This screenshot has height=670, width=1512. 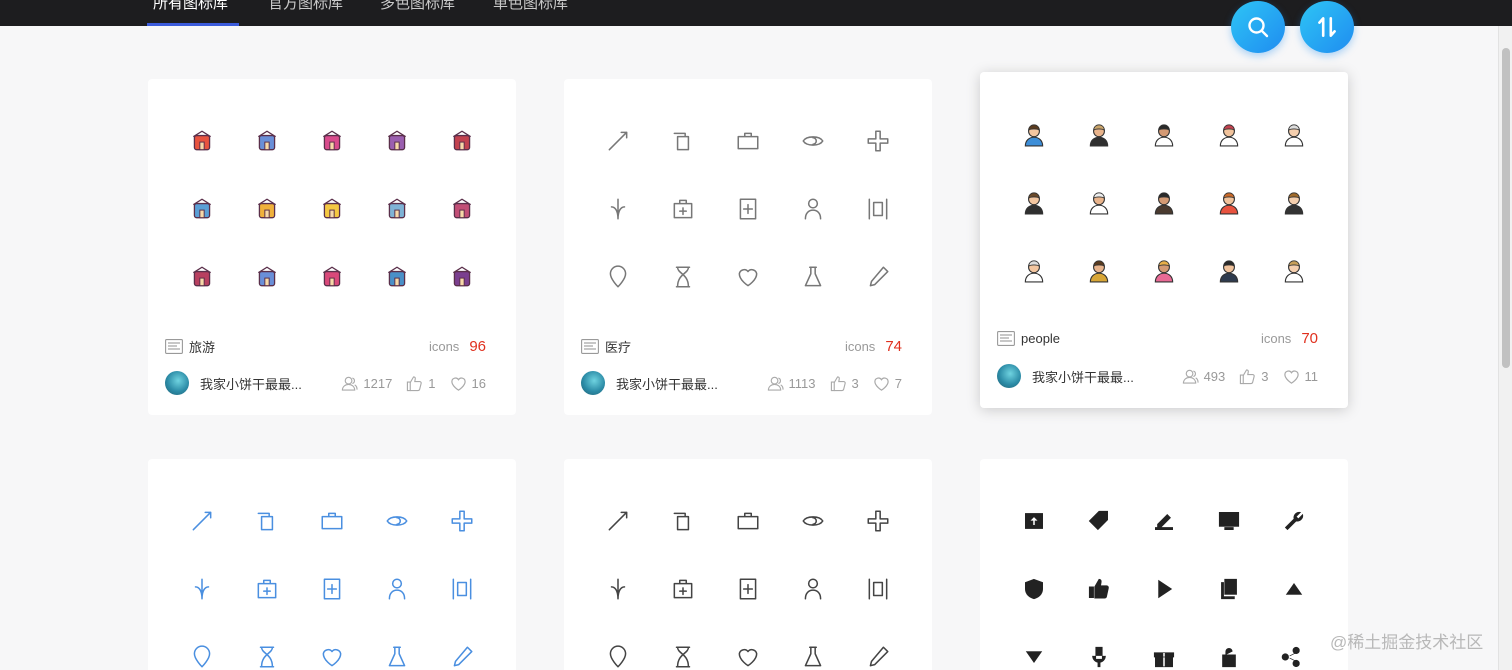 What do you see at coordinates (417, 6) in the screenshot?
I see `tab-multicolor-libraries: 多色图标库` at bounding box center [417, 6].